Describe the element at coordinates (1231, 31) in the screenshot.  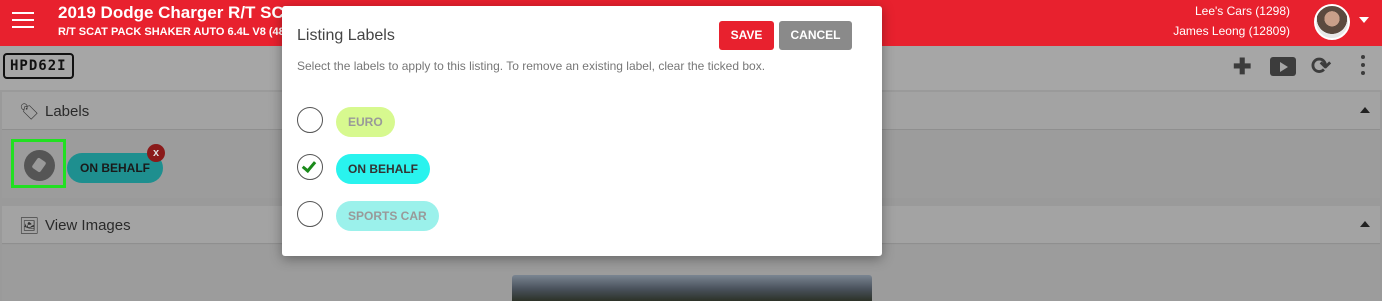
I see `user-name: James Leong (12809)` at that location.